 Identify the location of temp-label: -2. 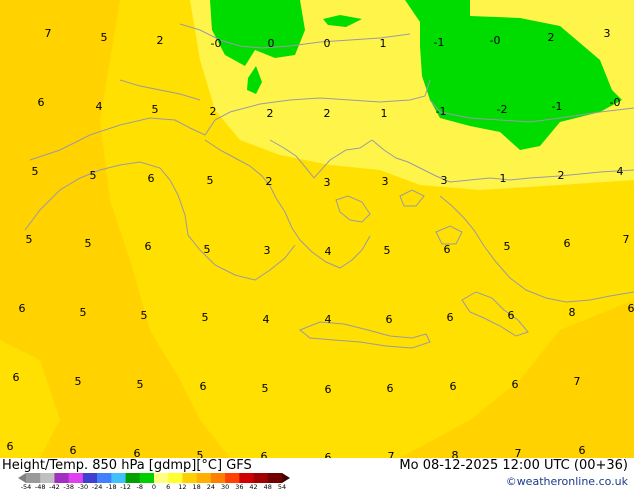
(502, 109).